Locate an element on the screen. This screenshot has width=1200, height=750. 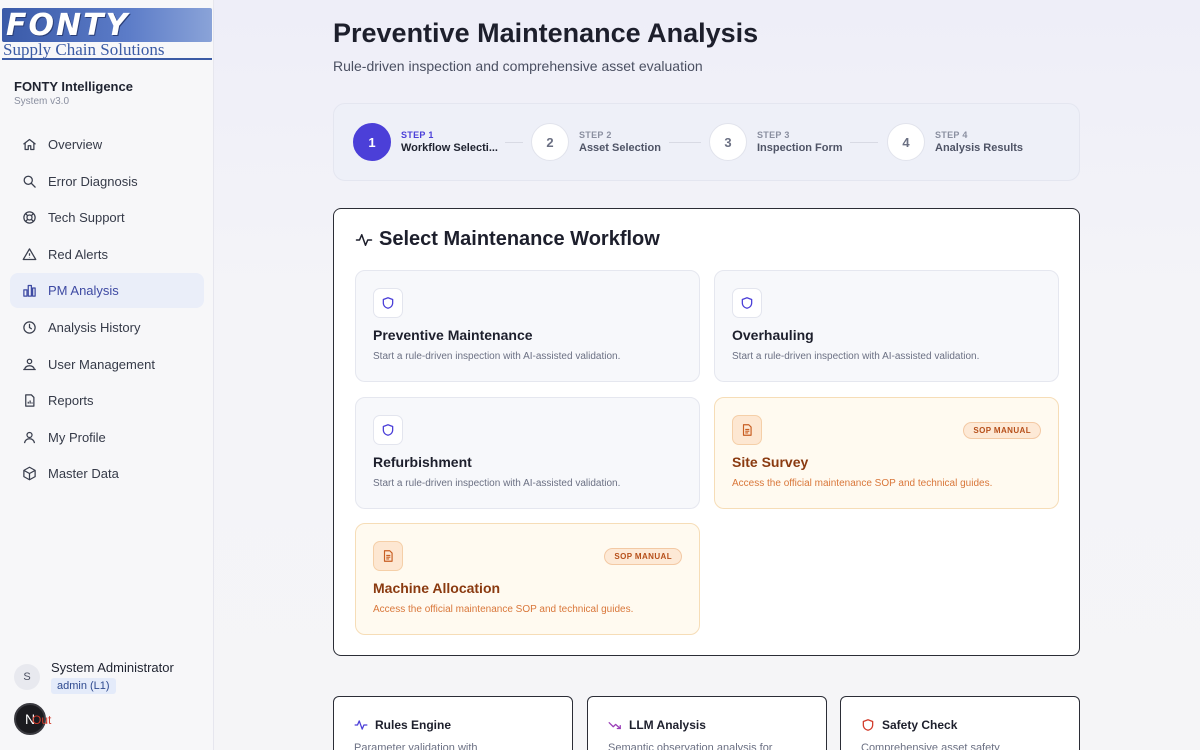
feature-description: Parameter validation with is located at coordinates (416, 746).